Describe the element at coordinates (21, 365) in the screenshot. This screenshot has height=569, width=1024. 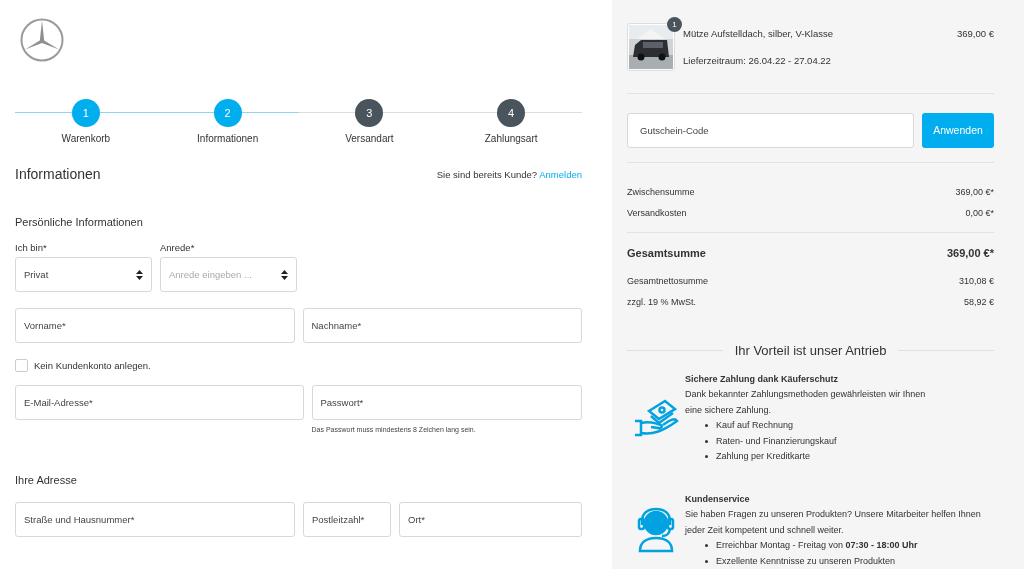
I see `checkbox` at that location.